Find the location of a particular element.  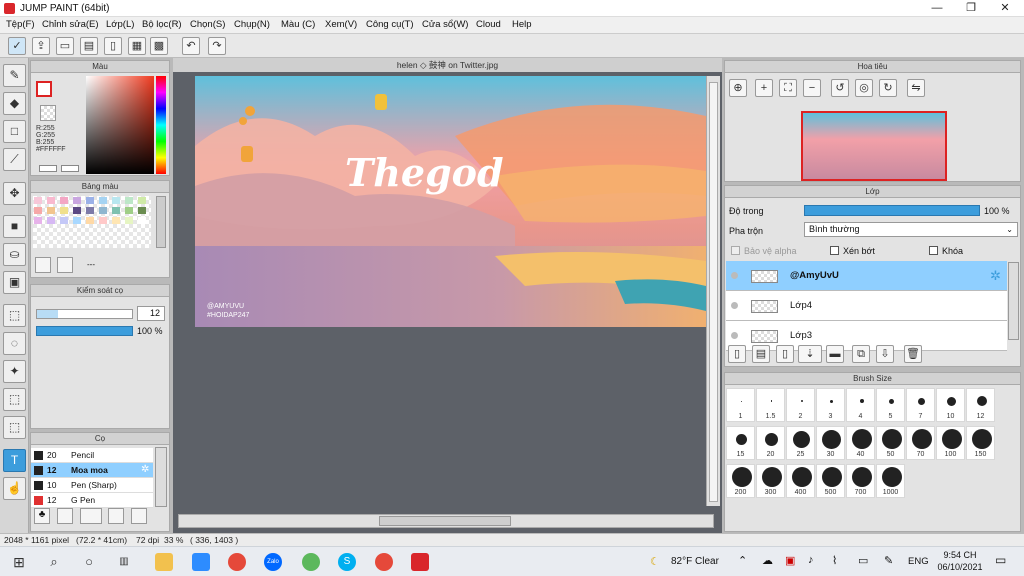

layer-effect-icon: ⇣ is located at coordinates (810, 354).